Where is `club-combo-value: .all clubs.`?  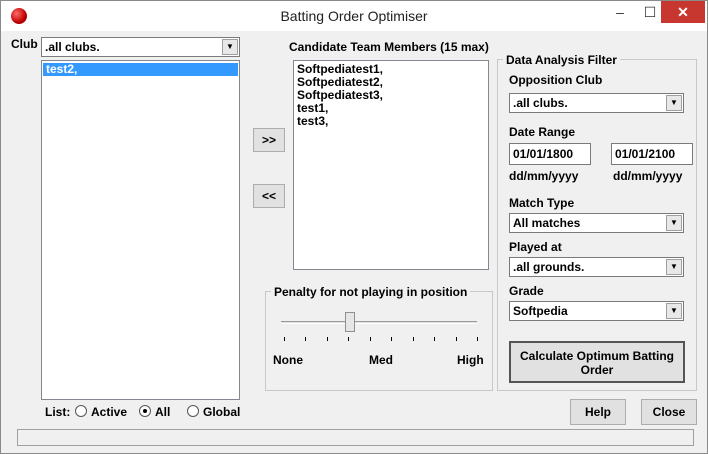
club-combo-value: .all clubs. is located at coordinates (72, 47).